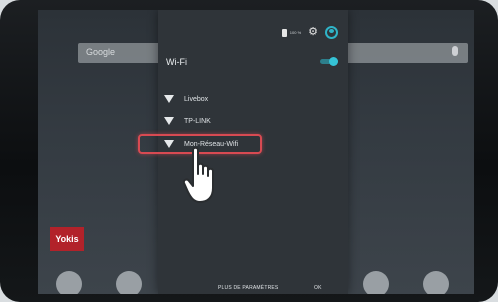 This screenshot has height=302, width=498. Describe the element at coordinates (331, 32) in the screenshot. I see `user-icon` at that location.